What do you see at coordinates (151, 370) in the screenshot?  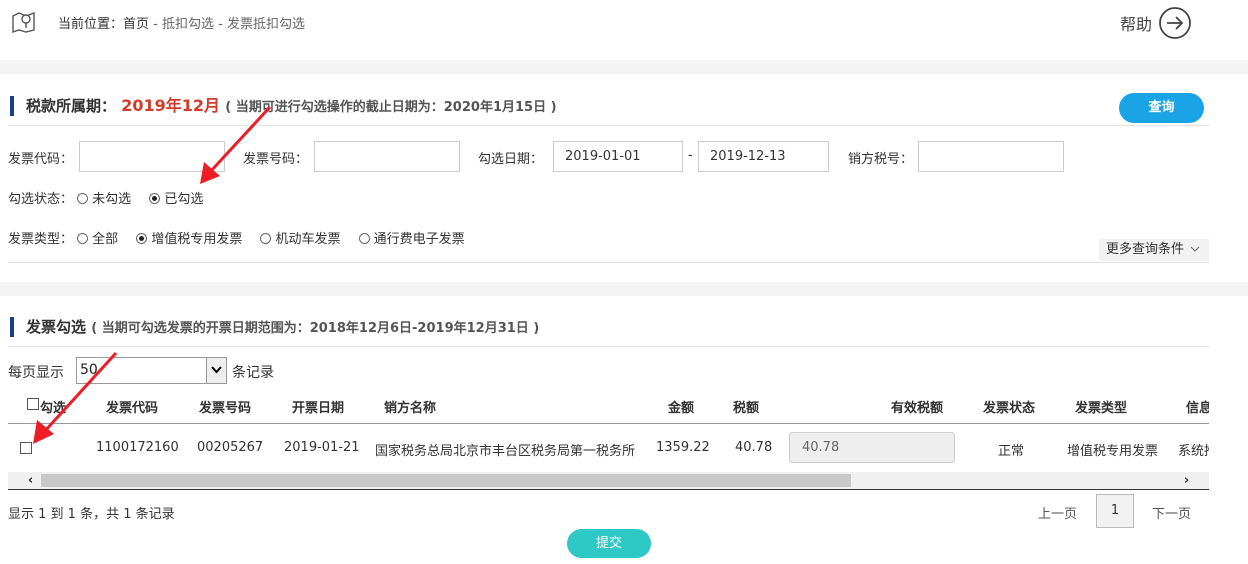 I see `page-size-select: 50` at bounding box center [151, 370].